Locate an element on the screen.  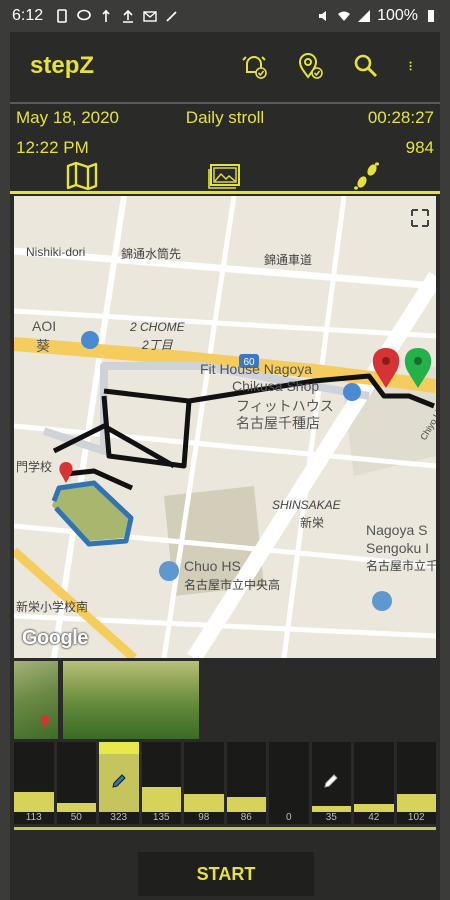
step-bar: 86 is located at coordinates (246, 783).